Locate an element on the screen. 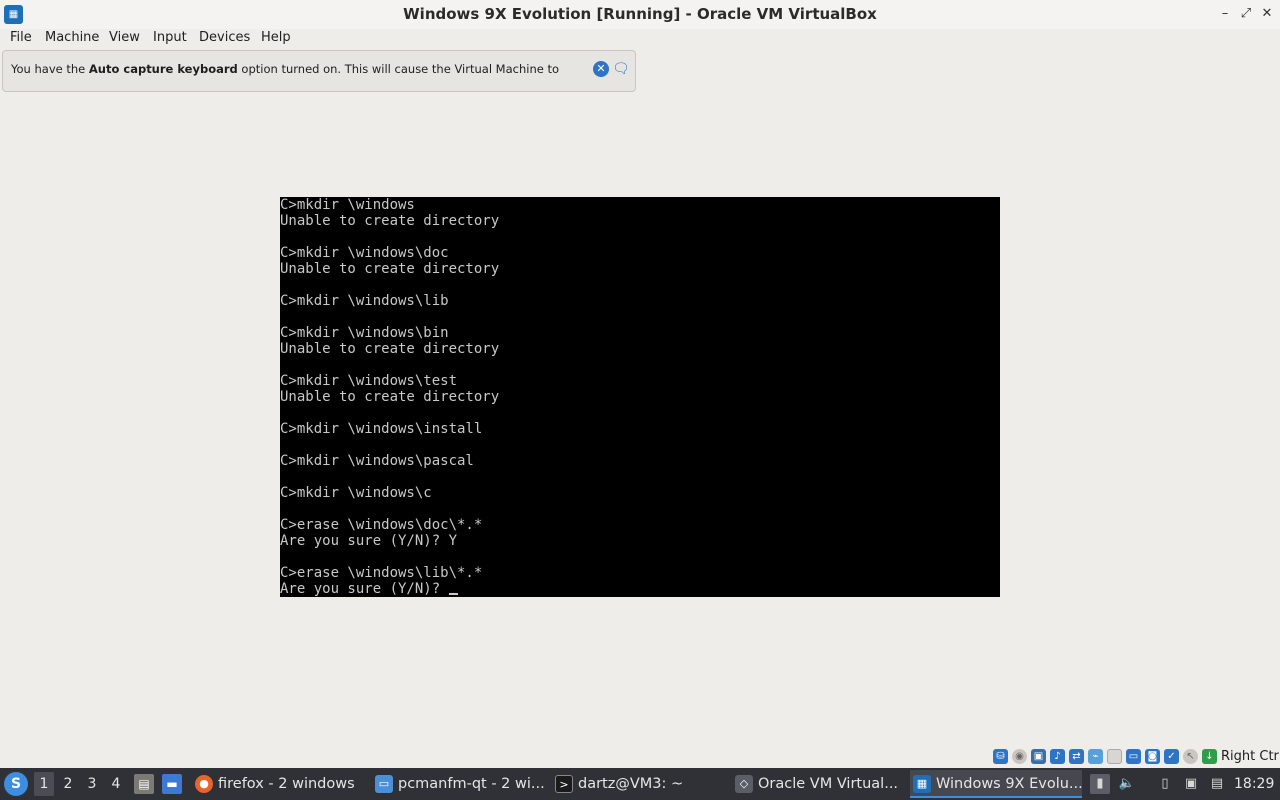  network-icon: ⇄ is located at coordinates (1076, 756).